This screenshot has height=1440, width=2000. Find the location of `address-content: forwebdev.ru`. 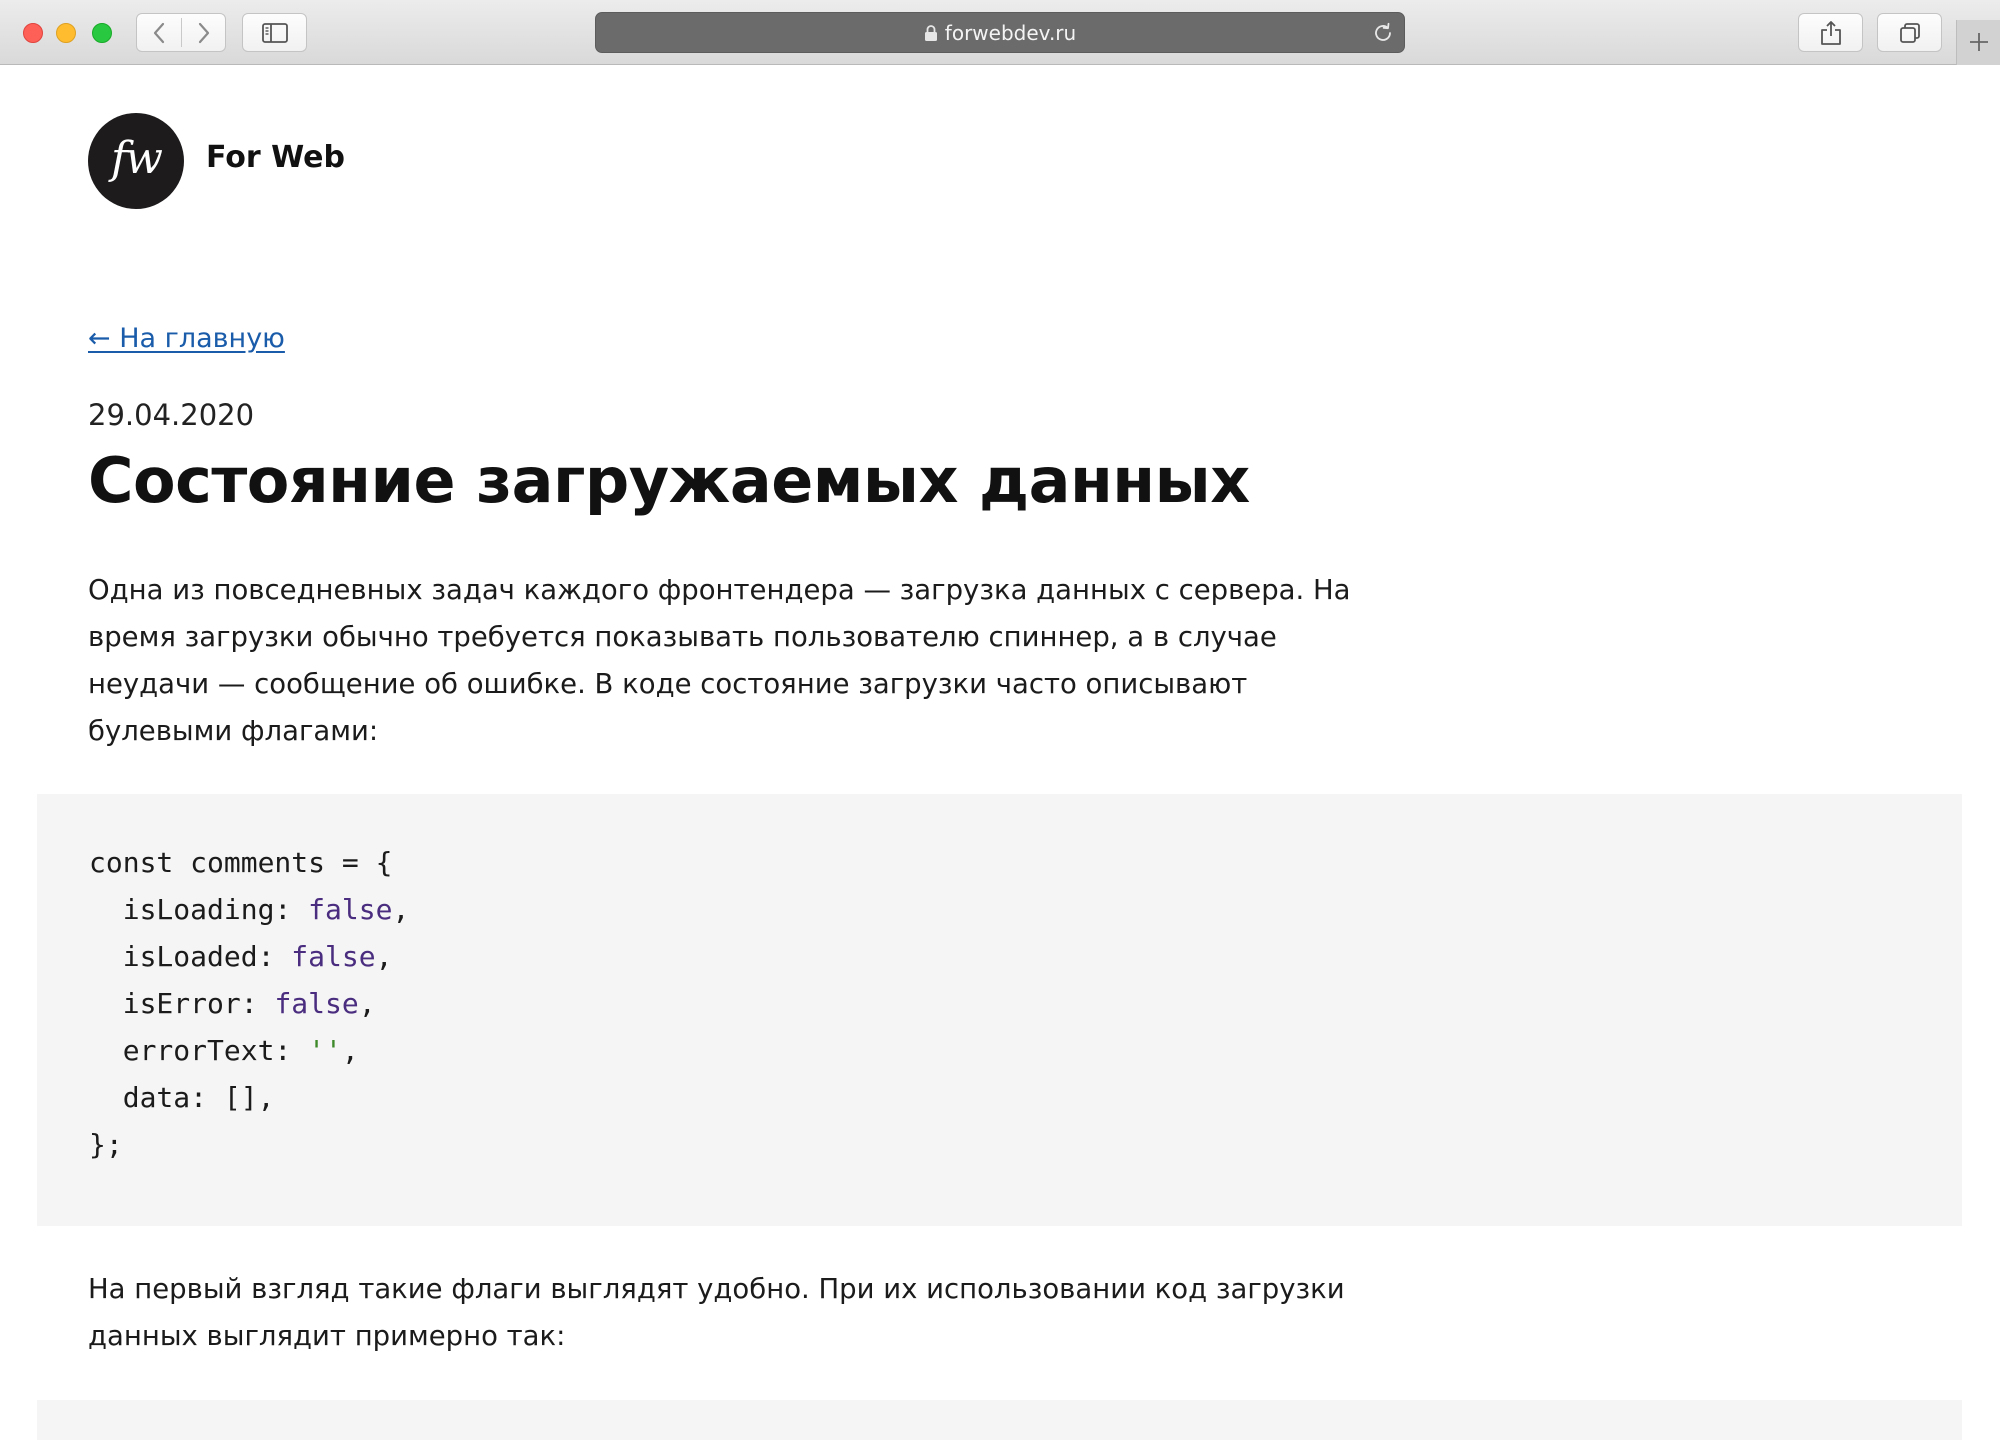

address-content: forwebdev.ru is located at coordinates (1000, 32).